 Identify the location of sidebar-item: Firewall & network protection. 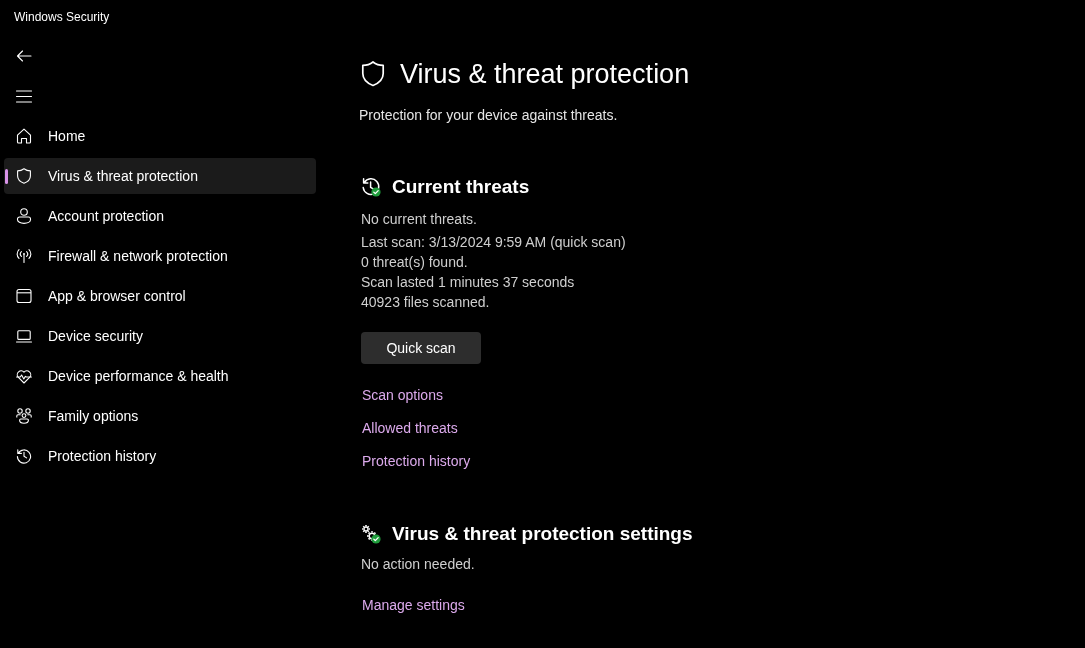
(160, 256).